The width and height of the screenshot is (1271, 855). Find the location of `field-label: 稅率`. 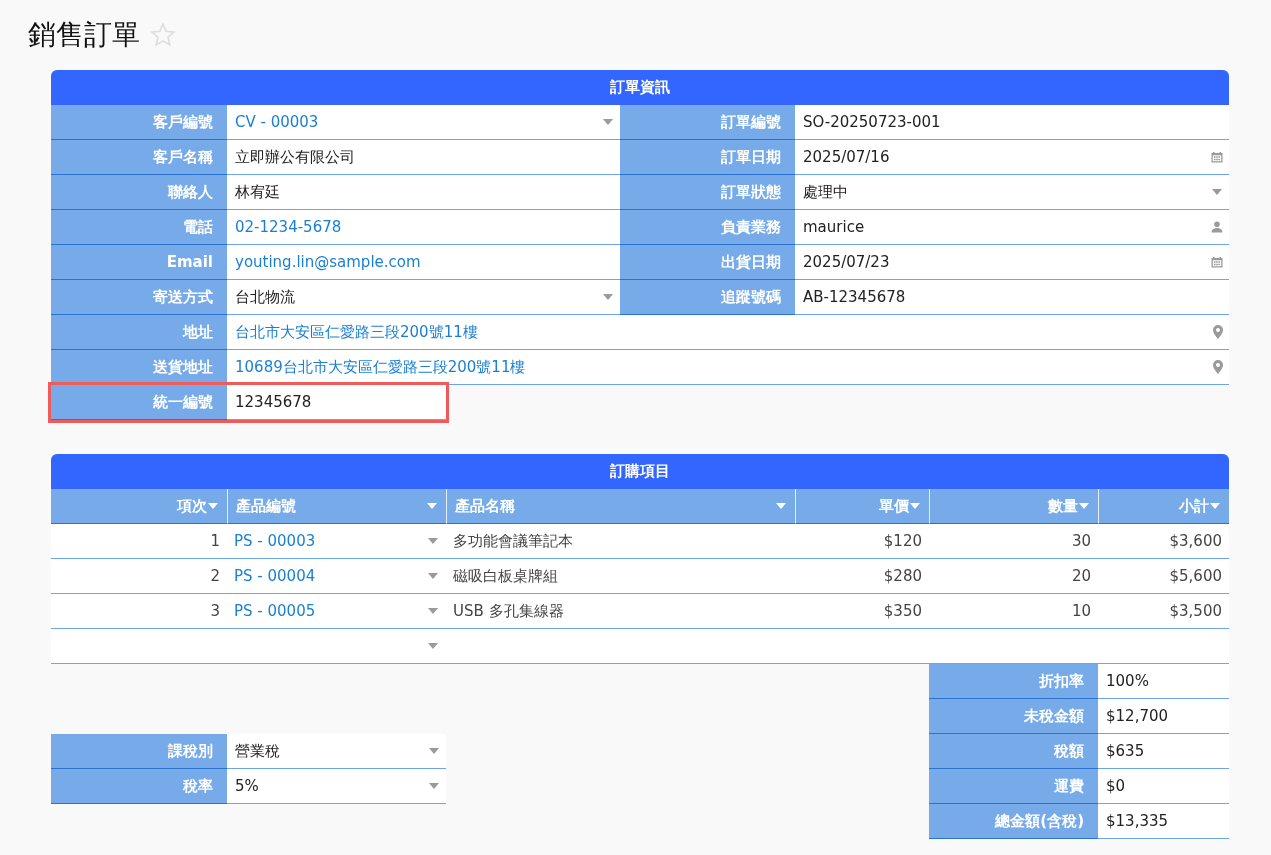

field-label: 稅率 is located at coordinates (139, 786).